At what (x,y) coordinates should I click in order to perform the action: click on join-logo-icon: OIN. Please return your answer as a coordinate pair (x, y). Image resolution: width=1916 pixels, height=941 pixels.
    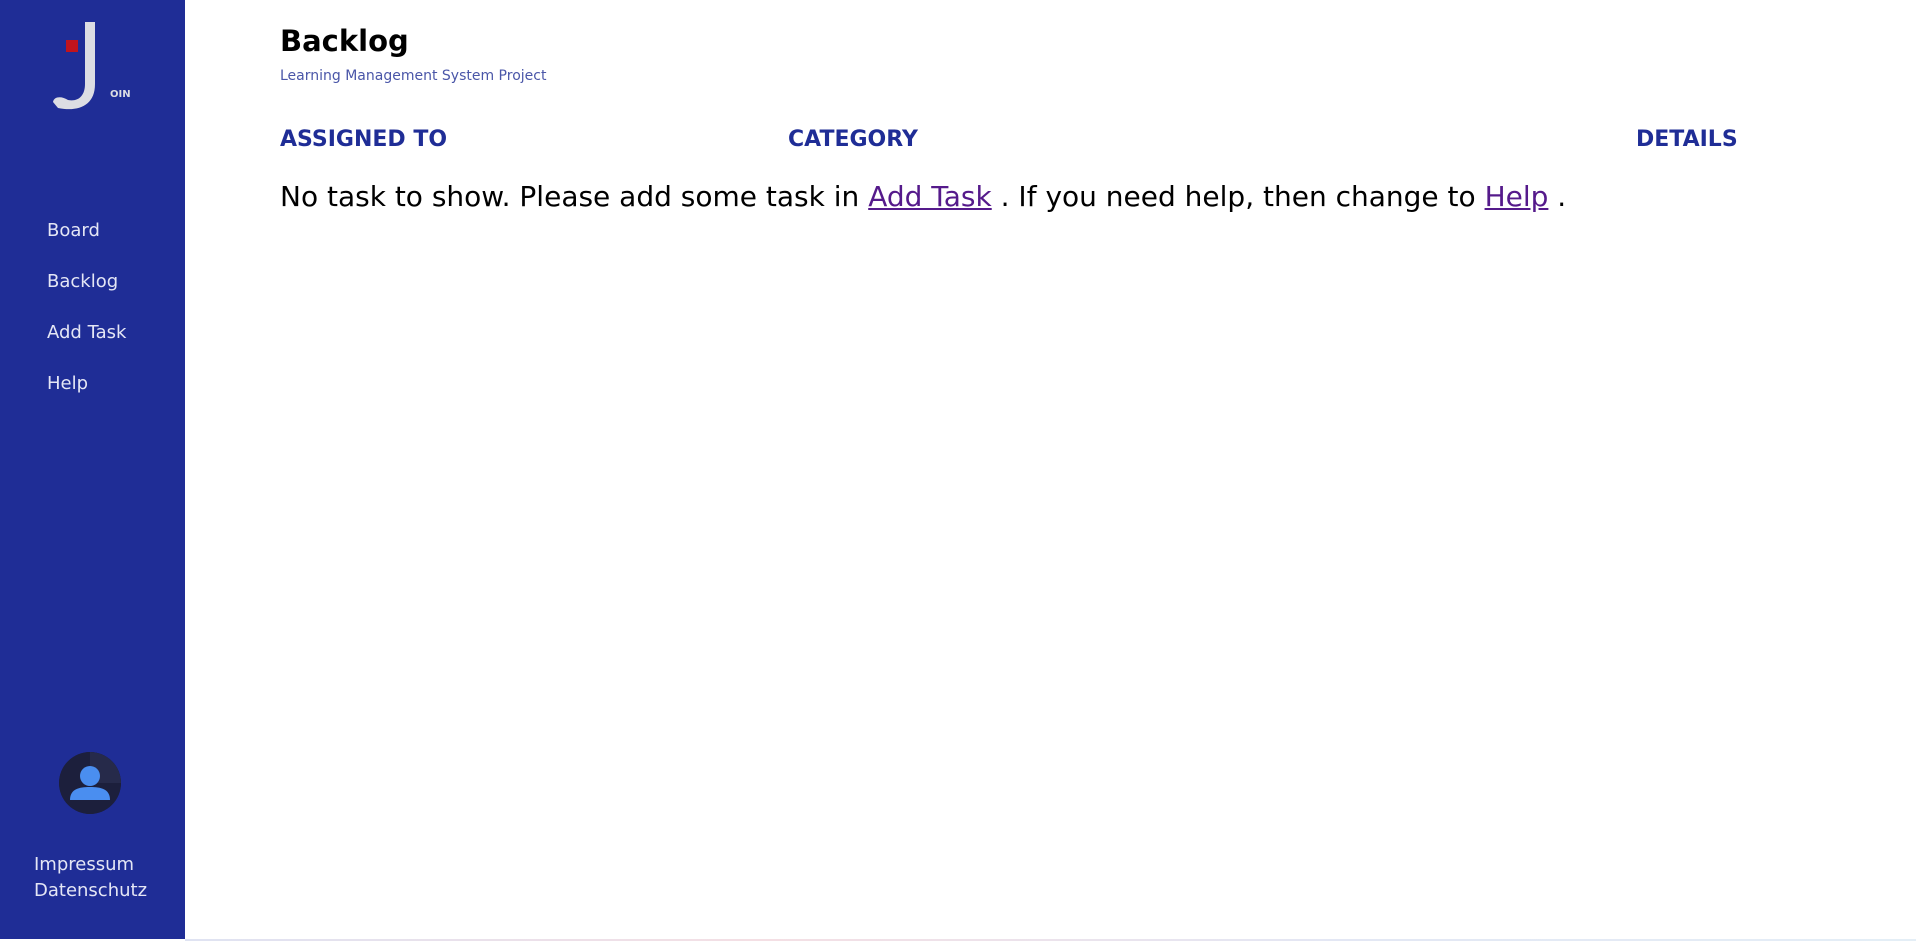
    Looking at the image, I should click on (92, 66).